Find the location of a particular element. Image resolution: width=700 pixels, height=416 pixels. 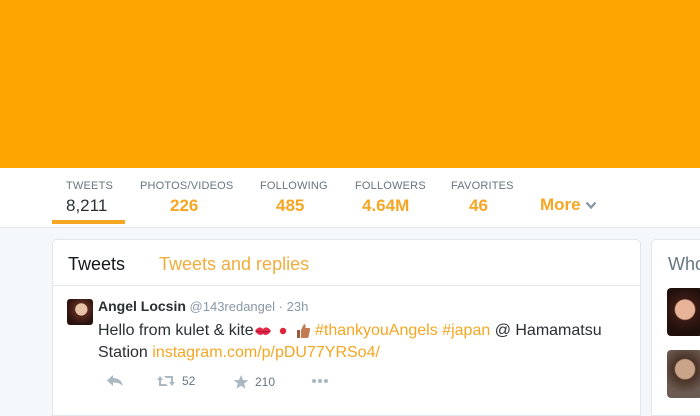

star-icon is located at coordinates (241, 382).